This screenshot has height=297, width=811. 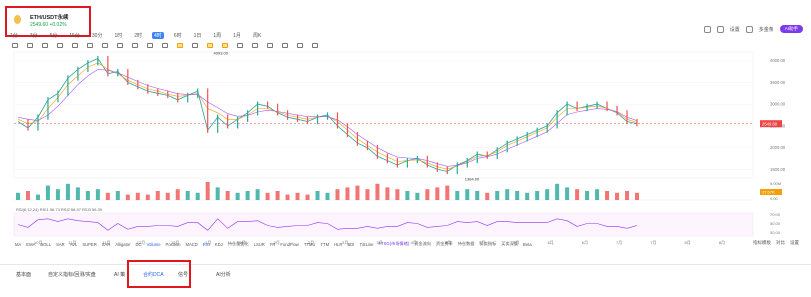 What do you see at coordinates (15, 45) in the screenshot?
I see `trendline-icon` at bounding box center [15, 45].